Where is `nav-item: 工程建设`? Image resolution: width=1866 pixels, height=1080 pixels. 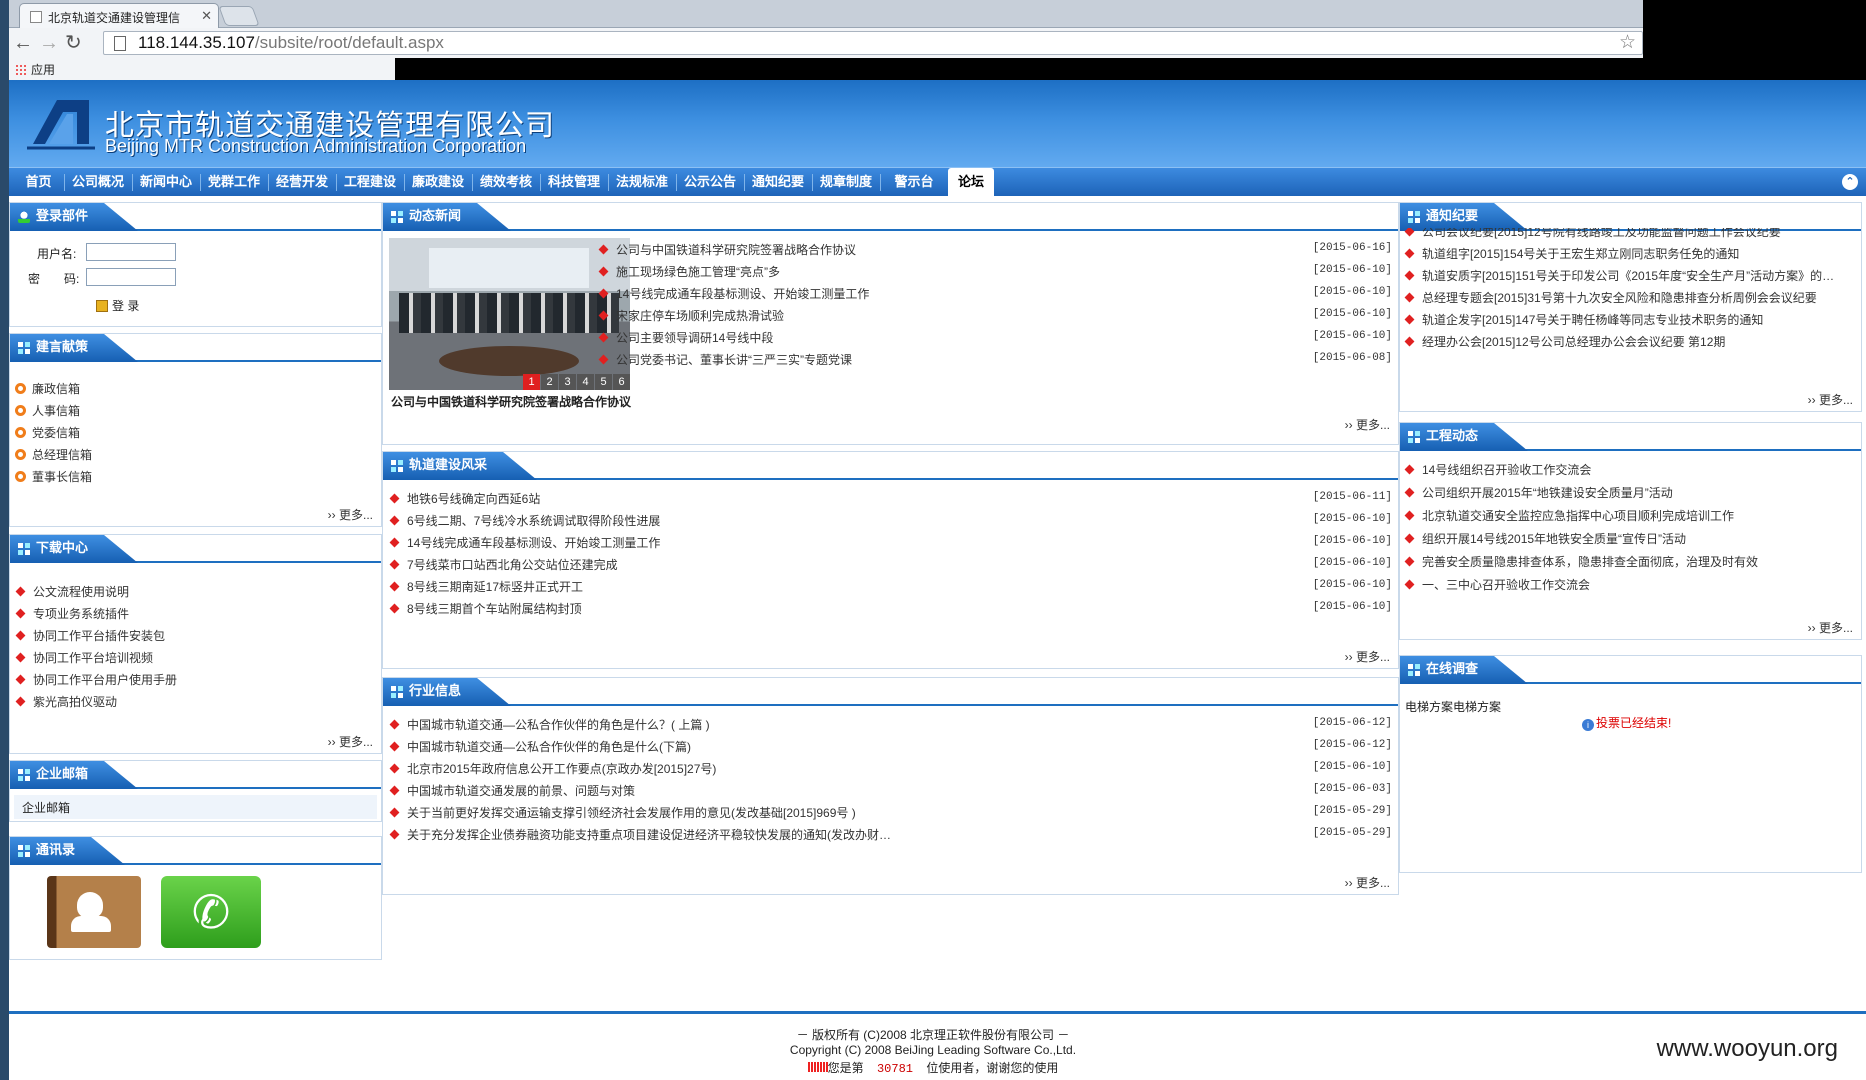
nav-item: 工程建设 is located at coordinates (370, 182).